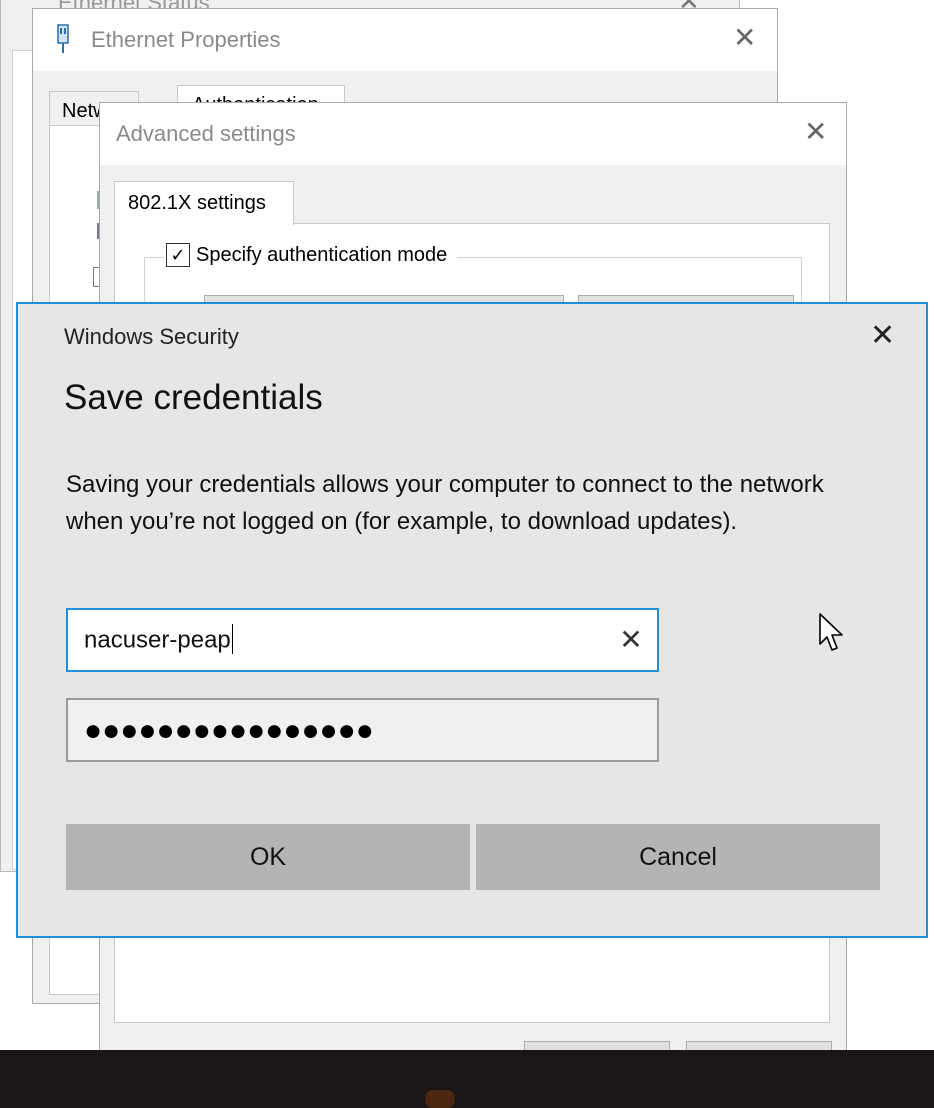 The width and height of the screenshot is (934, 1108). Describe the element at coordinates (322, 254) in the screenshot. I see `checkbox-label: Specify authentication mode` at that location.